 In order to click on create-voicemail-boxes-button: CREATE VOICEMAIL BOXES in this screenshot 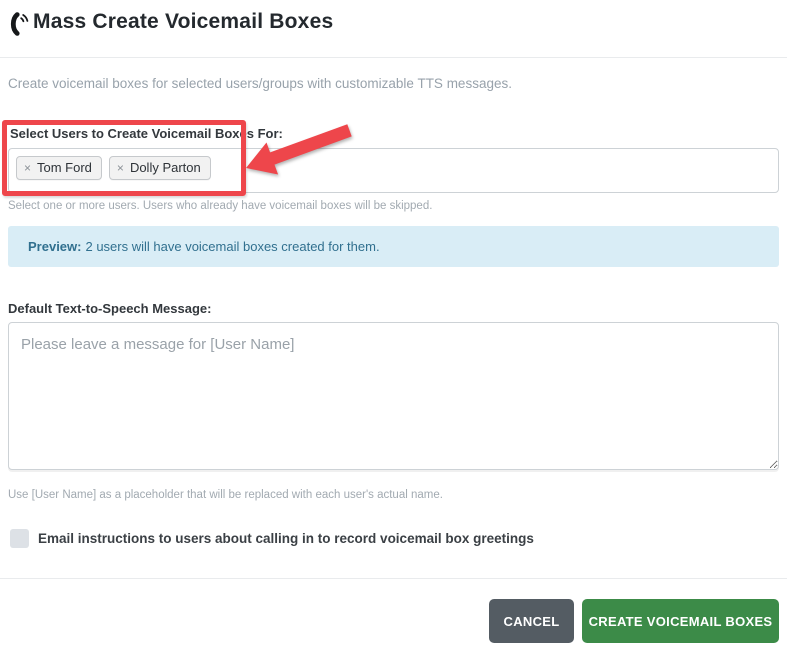, I will do `click(680, 621)`.